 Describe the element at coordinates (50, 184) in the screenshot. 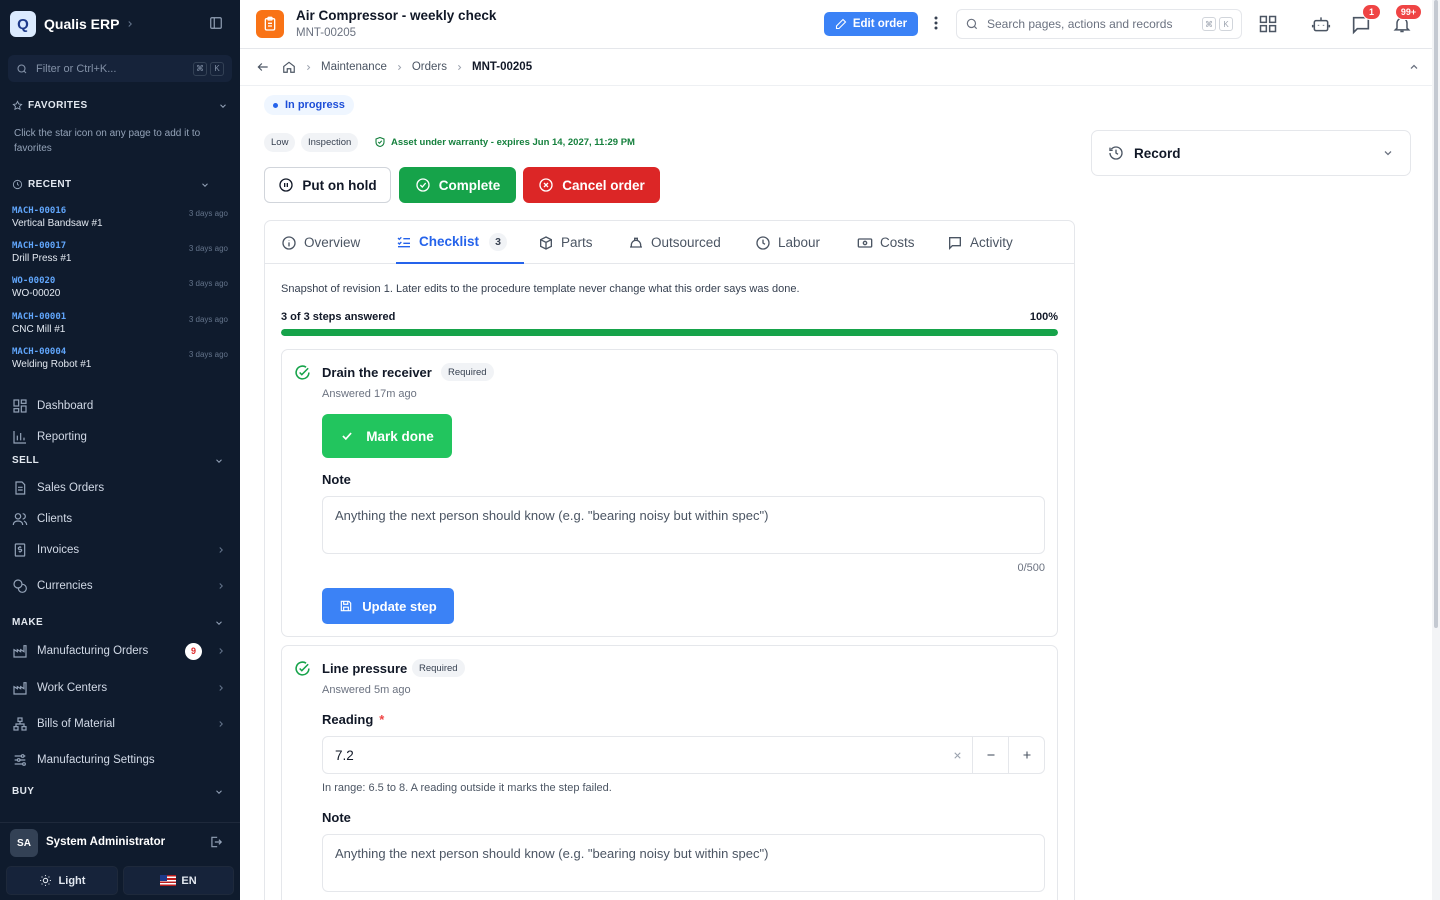

I see `recent-title: RECENT` at that location.